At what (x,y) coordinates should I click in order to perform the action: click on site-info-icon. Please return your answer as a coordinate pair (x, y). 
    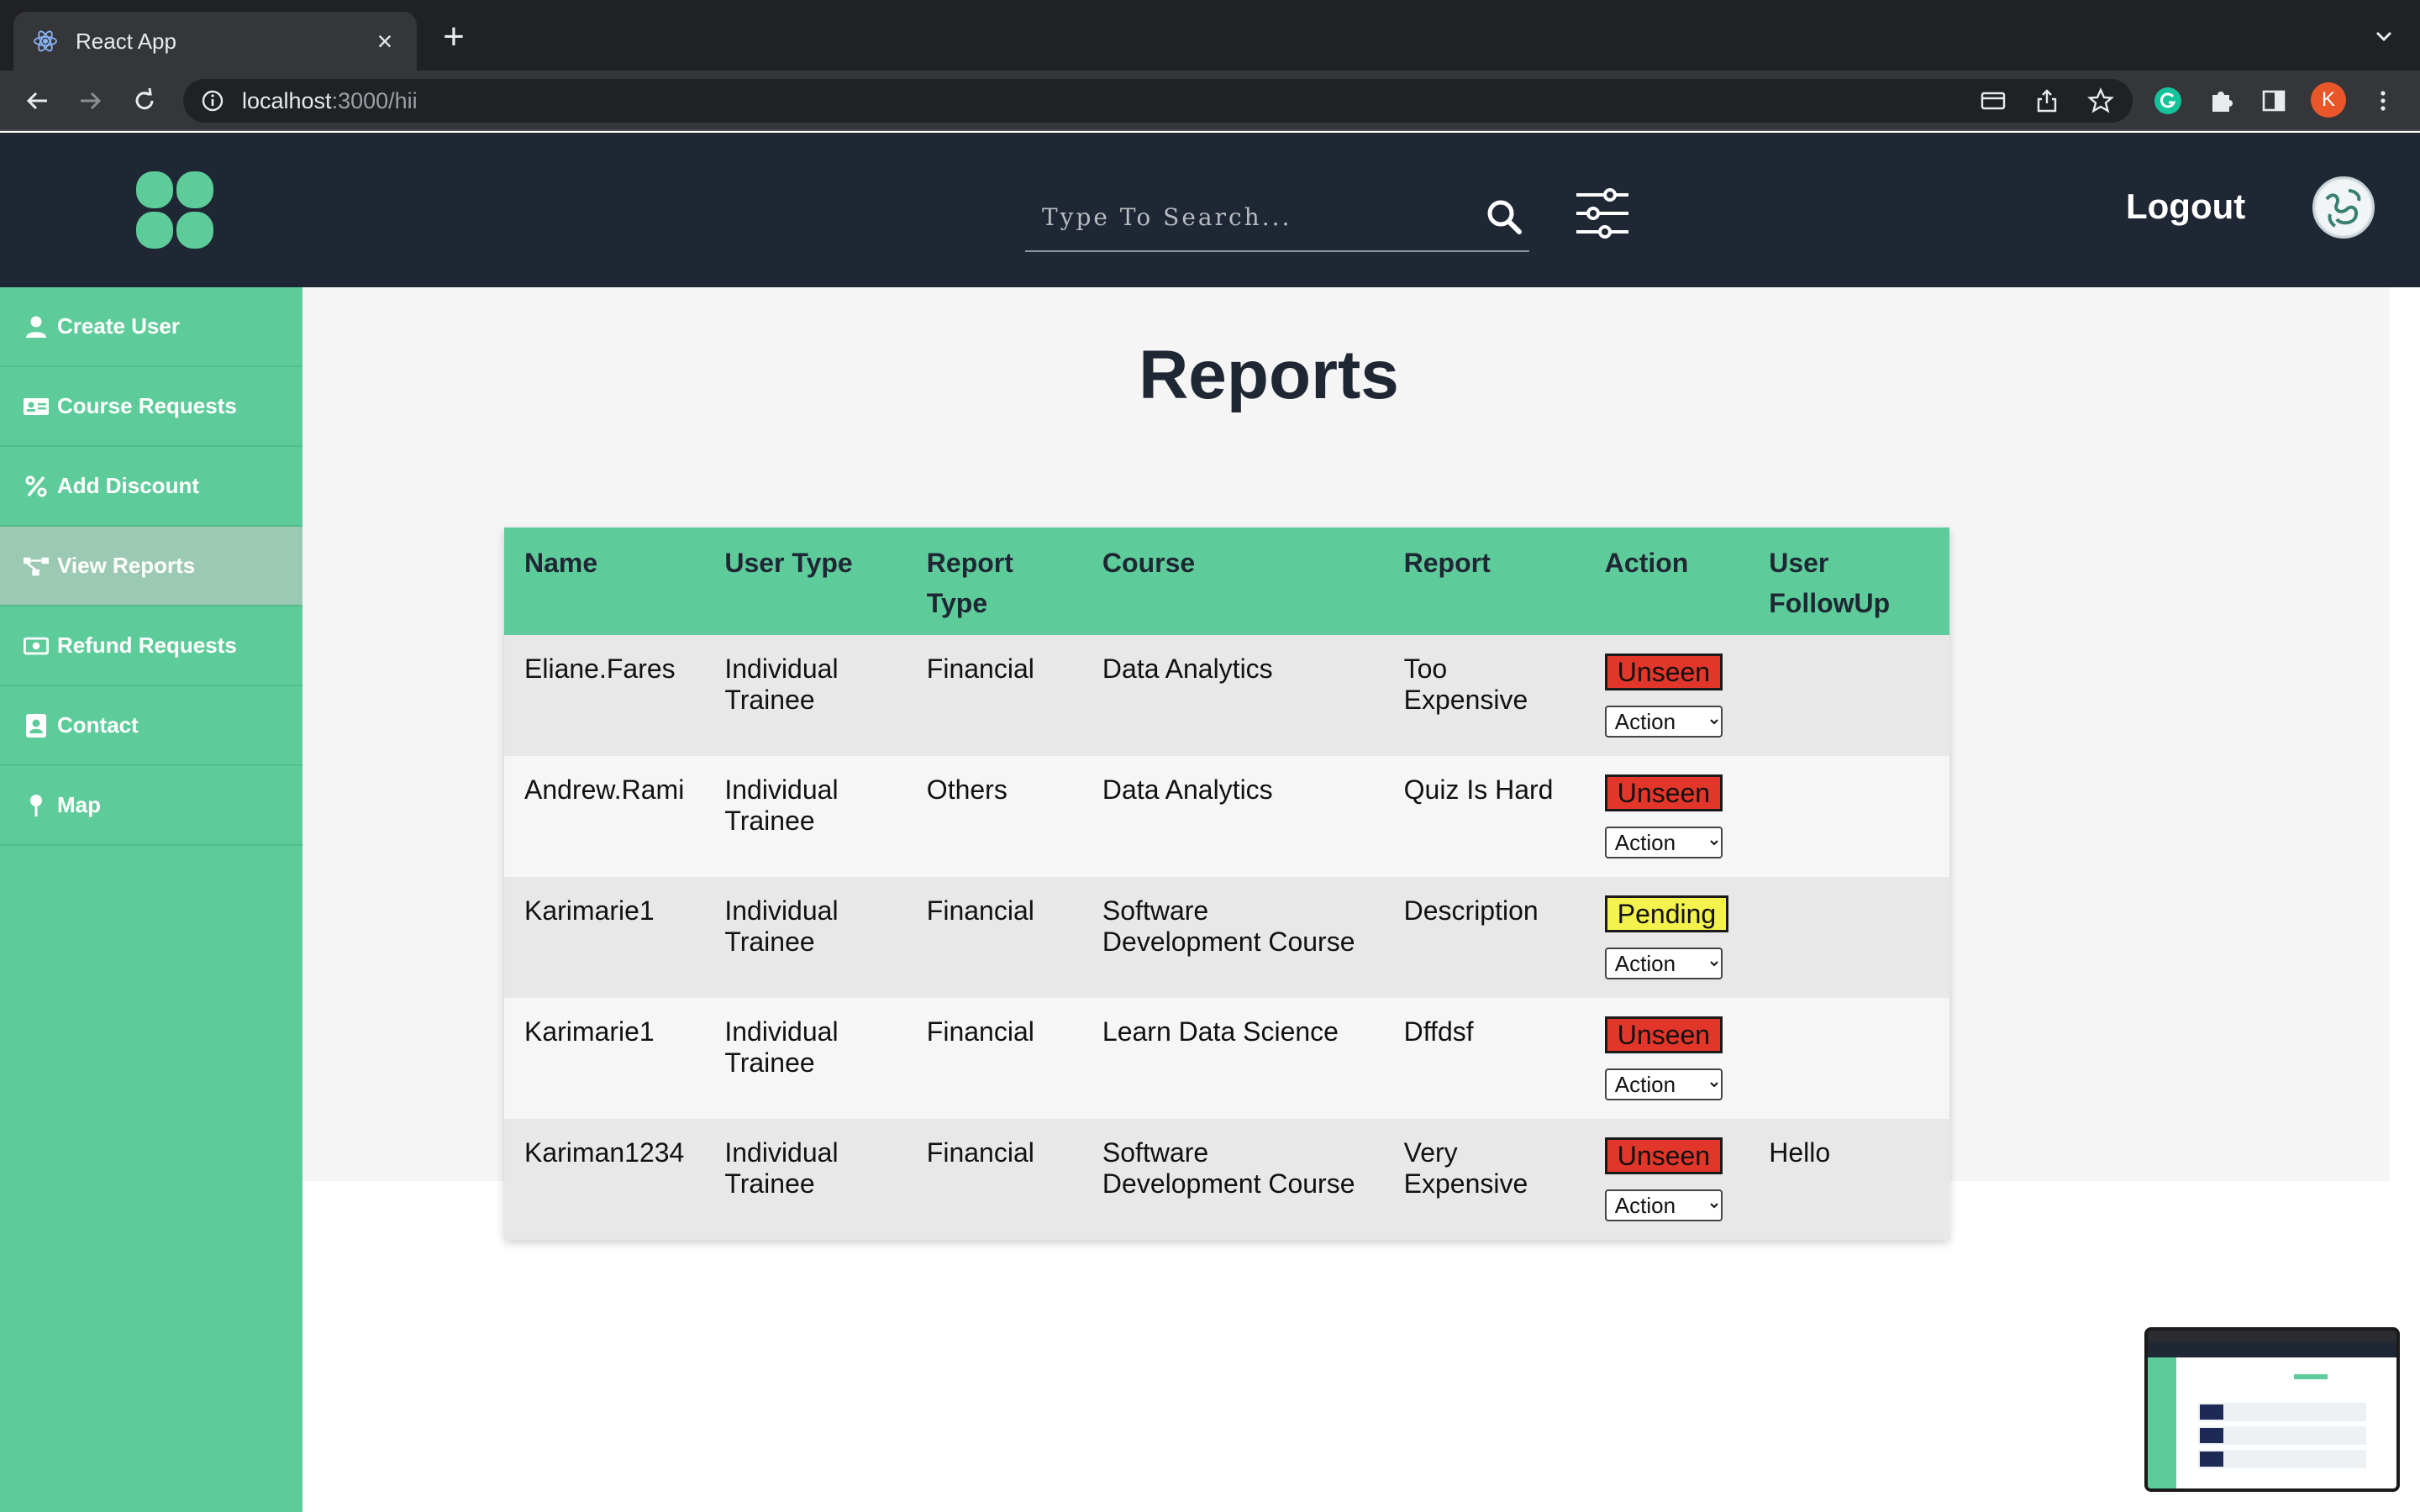
    Looking at the image, I should click on (212, 100).